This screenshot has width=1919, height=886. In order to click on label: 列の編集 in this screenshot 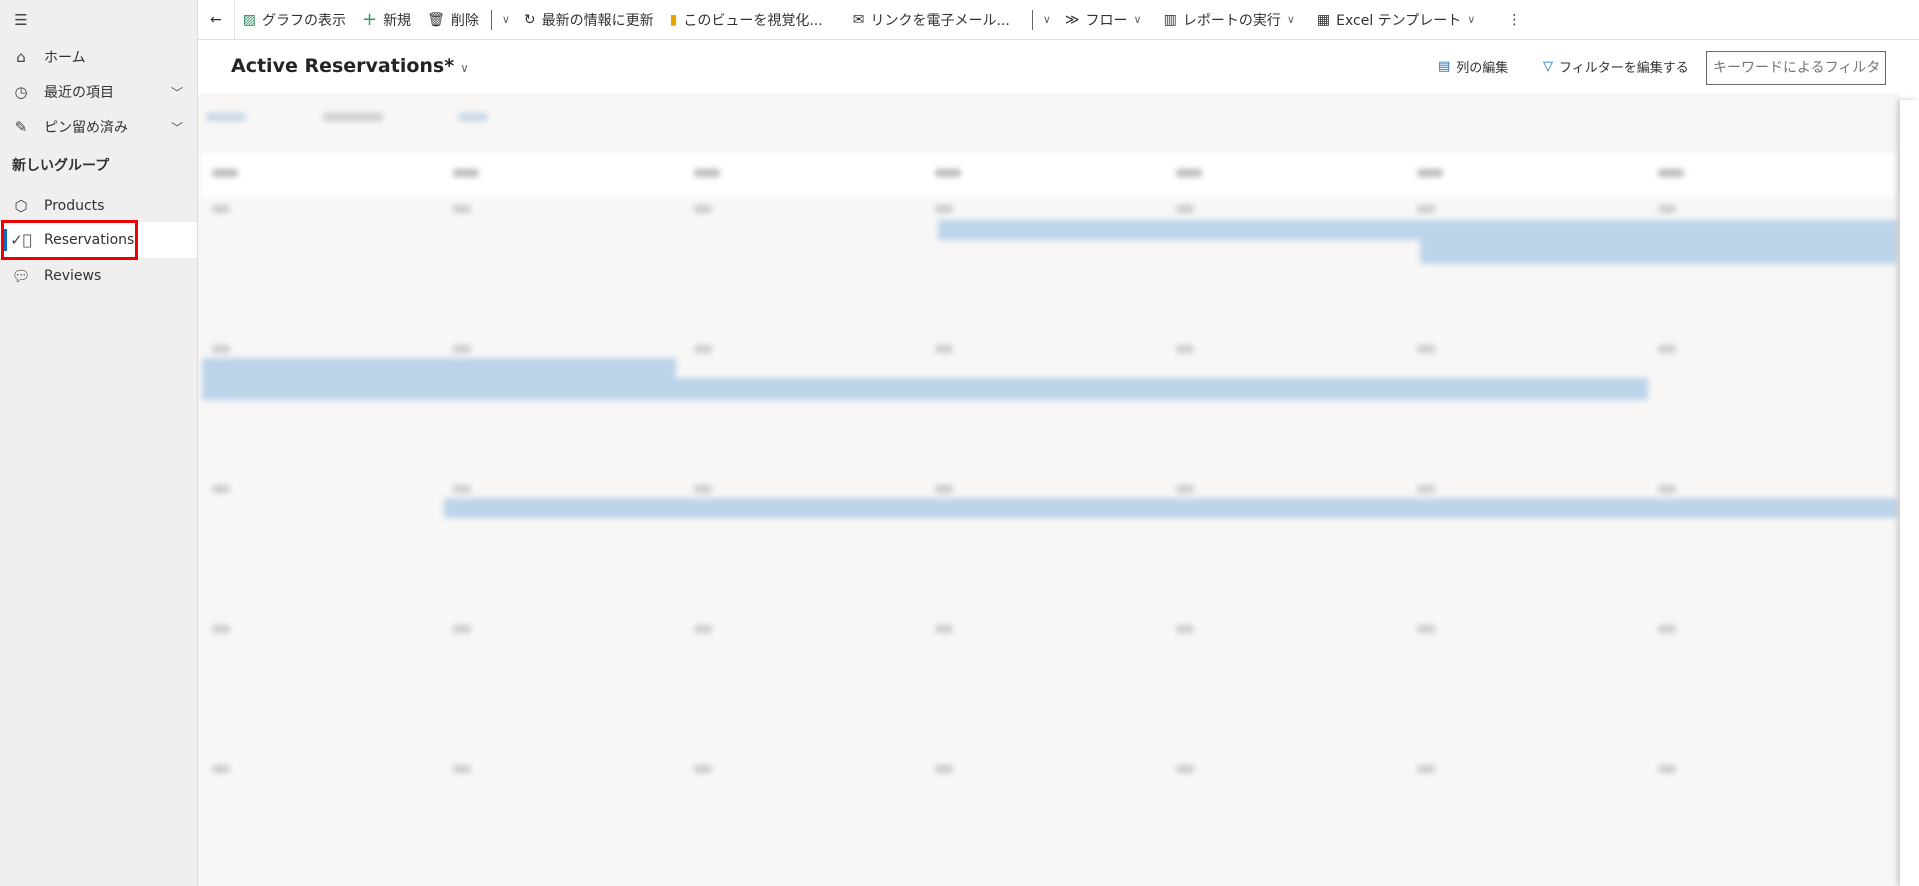, I will do `click(1482, 68)`.